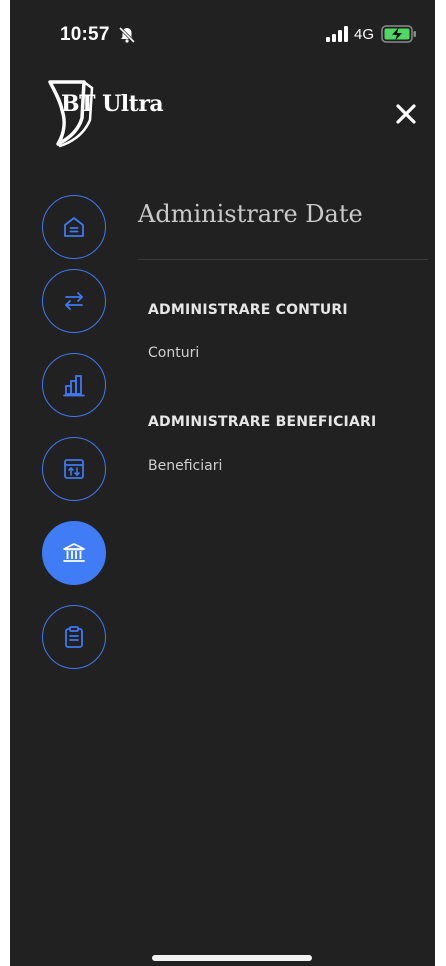 The image size is (446, 966). Describe the element at coordinates (173, 353) in the screenshot. I see `accounts-link: Conturi` at that location.